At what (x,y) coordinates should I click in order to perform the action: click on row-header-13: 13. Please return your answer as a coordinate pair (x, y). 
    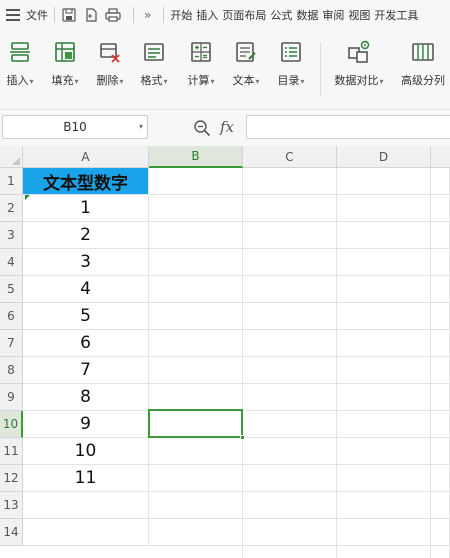
    Looking at the image, I should click on (11, 505).